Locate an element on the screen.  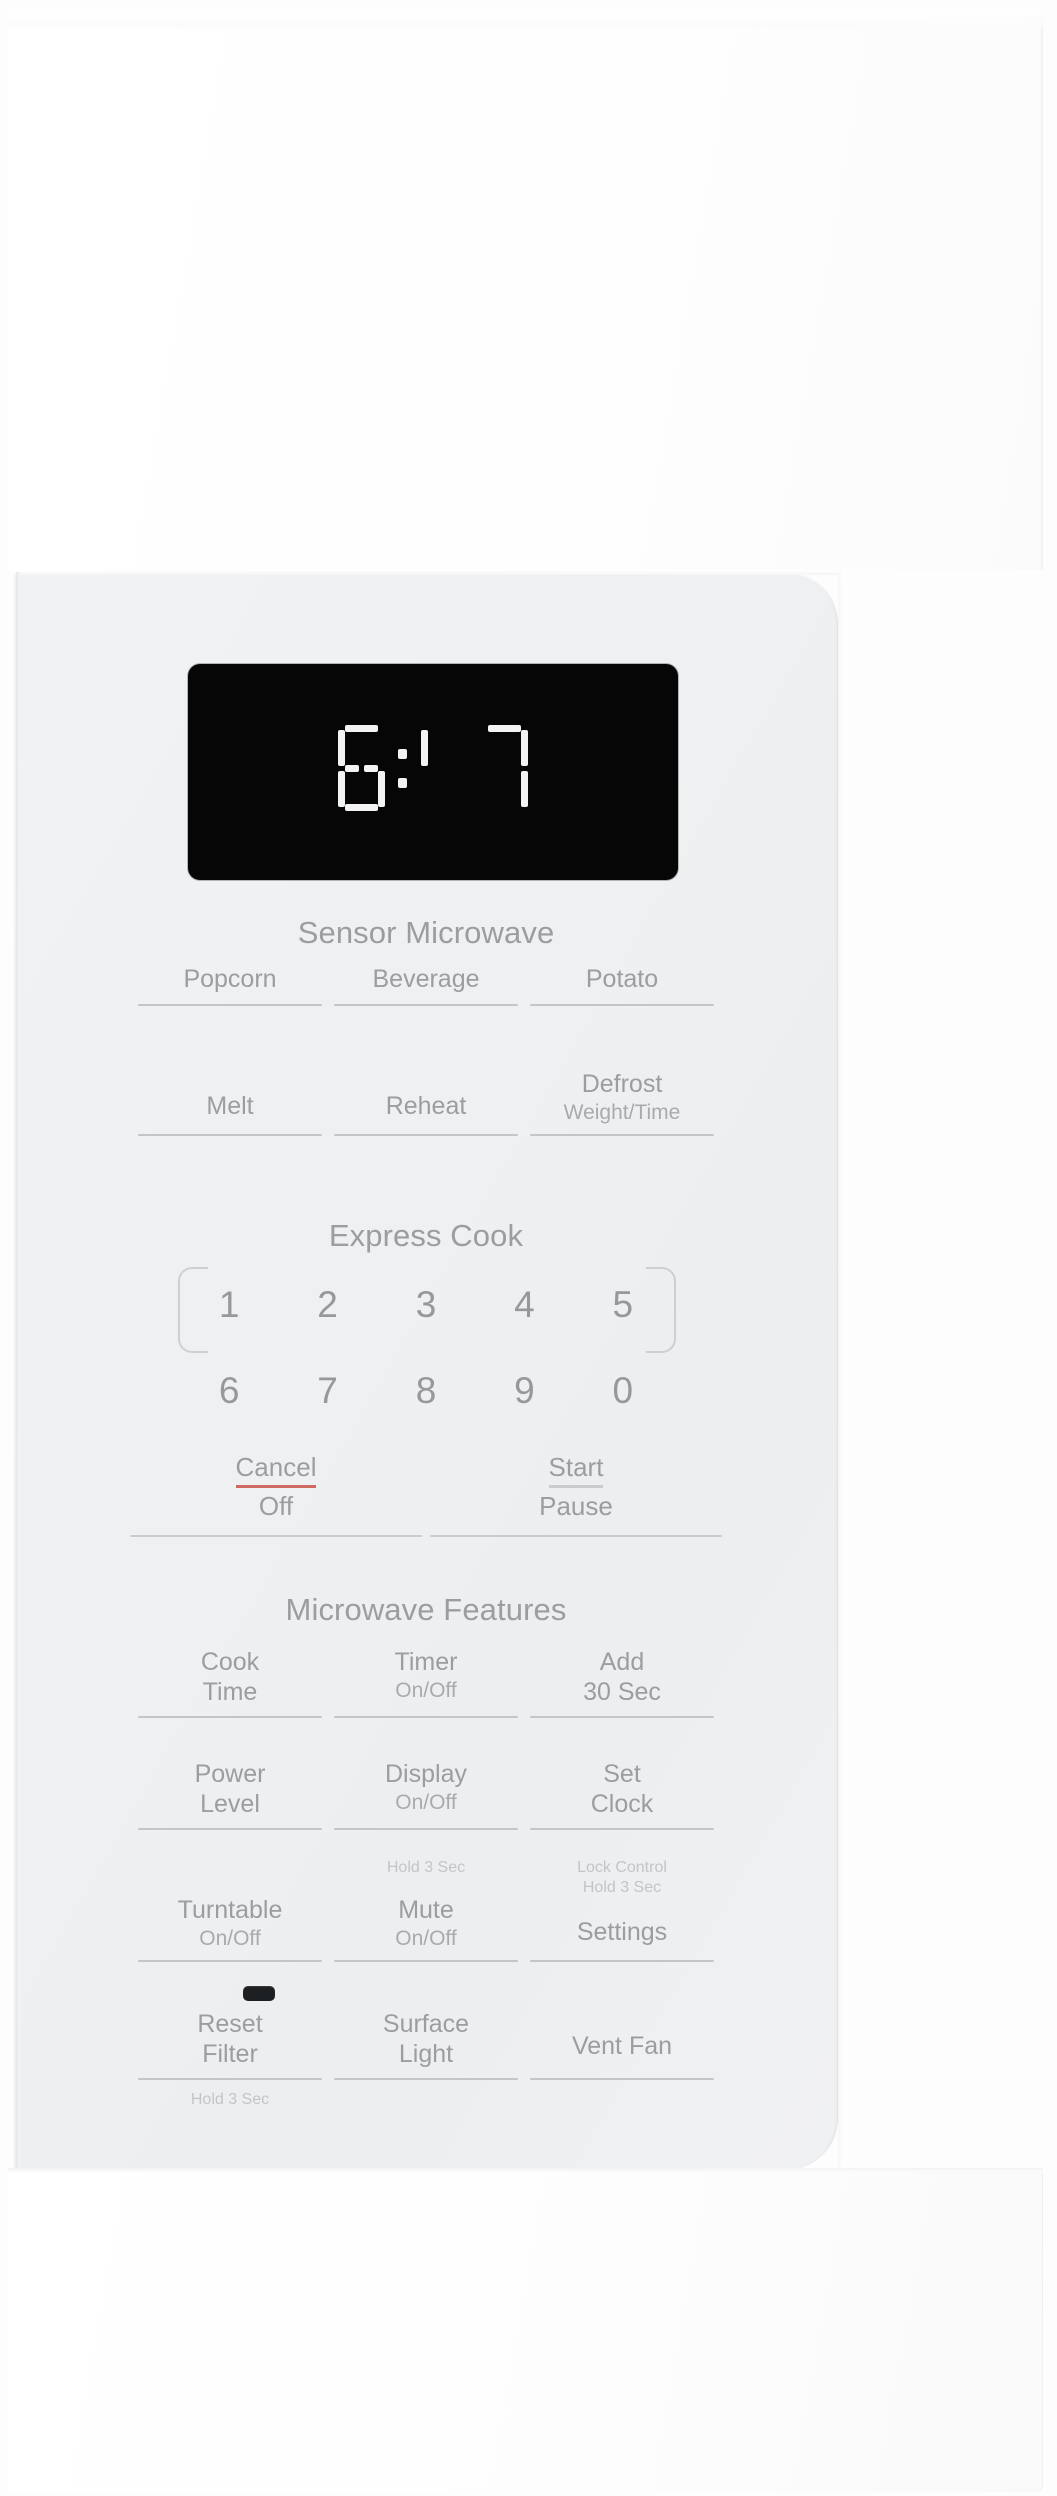
button-set-clock: Set Clock is located at coordinates (622, 1795).